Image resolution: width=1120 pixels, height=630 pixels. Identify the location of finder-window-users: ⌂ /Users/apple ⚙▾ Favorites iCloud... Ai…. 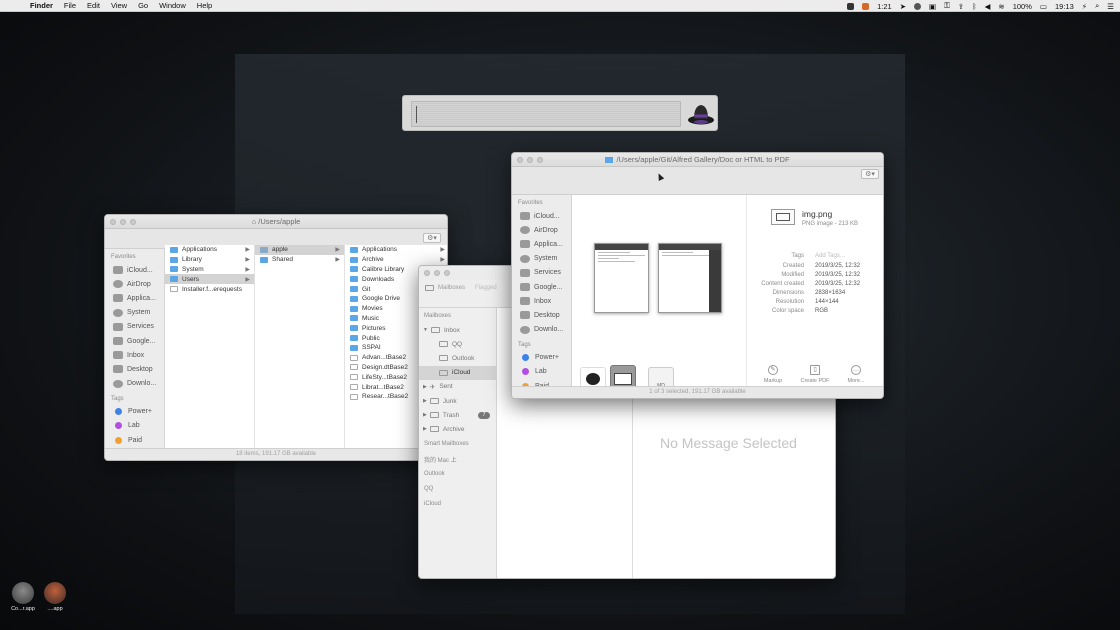
(276, 337).